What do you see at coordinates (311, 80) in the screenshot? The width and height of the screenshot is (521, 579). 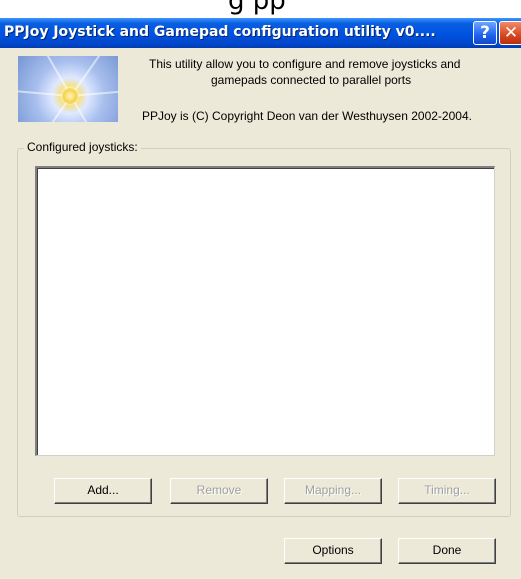 I see `banner-line2: gamepads connected to parallel ports` at bounding box center [311, 80].